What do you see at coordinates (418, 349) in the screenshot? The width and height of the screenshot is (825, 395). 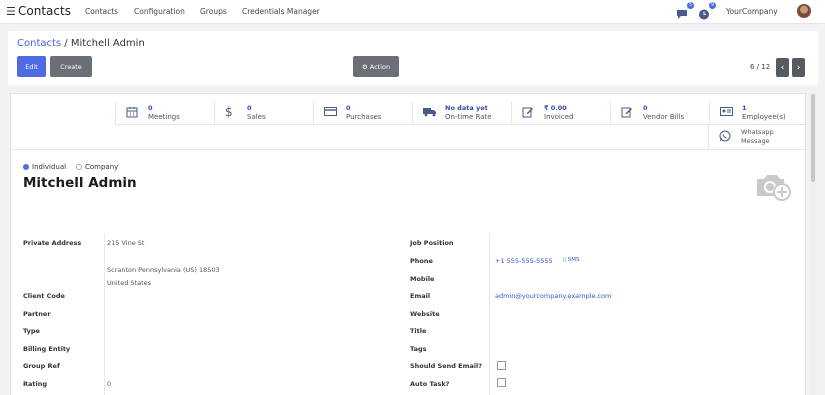 I see `tags-label: Tags` at bounding box center [418, 349].